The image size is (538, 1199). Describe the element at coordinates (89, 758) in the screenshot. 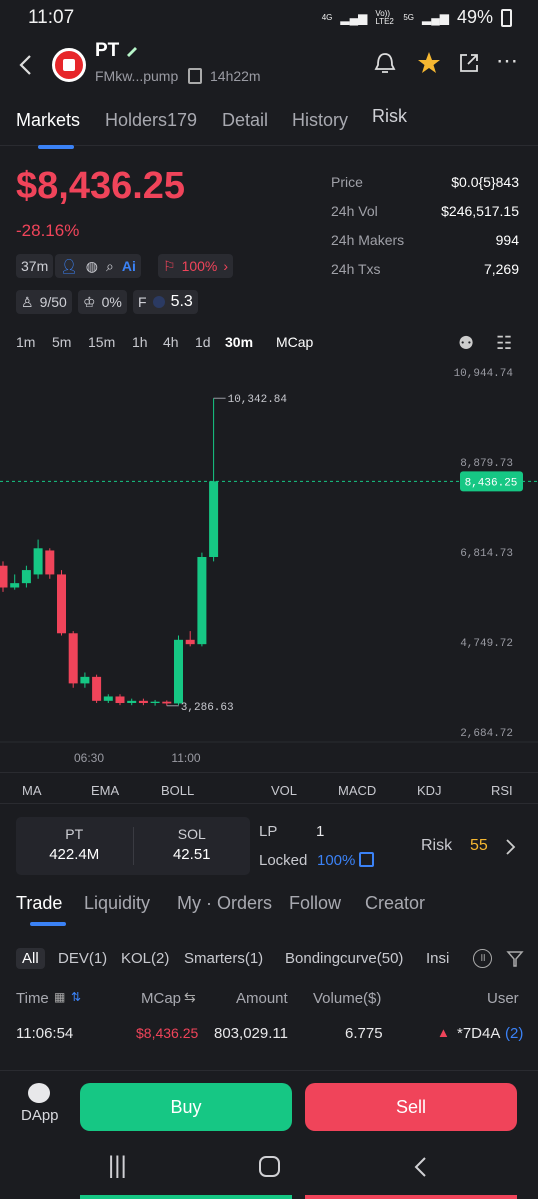

I see `x-tick-label: 06:30` at that location.